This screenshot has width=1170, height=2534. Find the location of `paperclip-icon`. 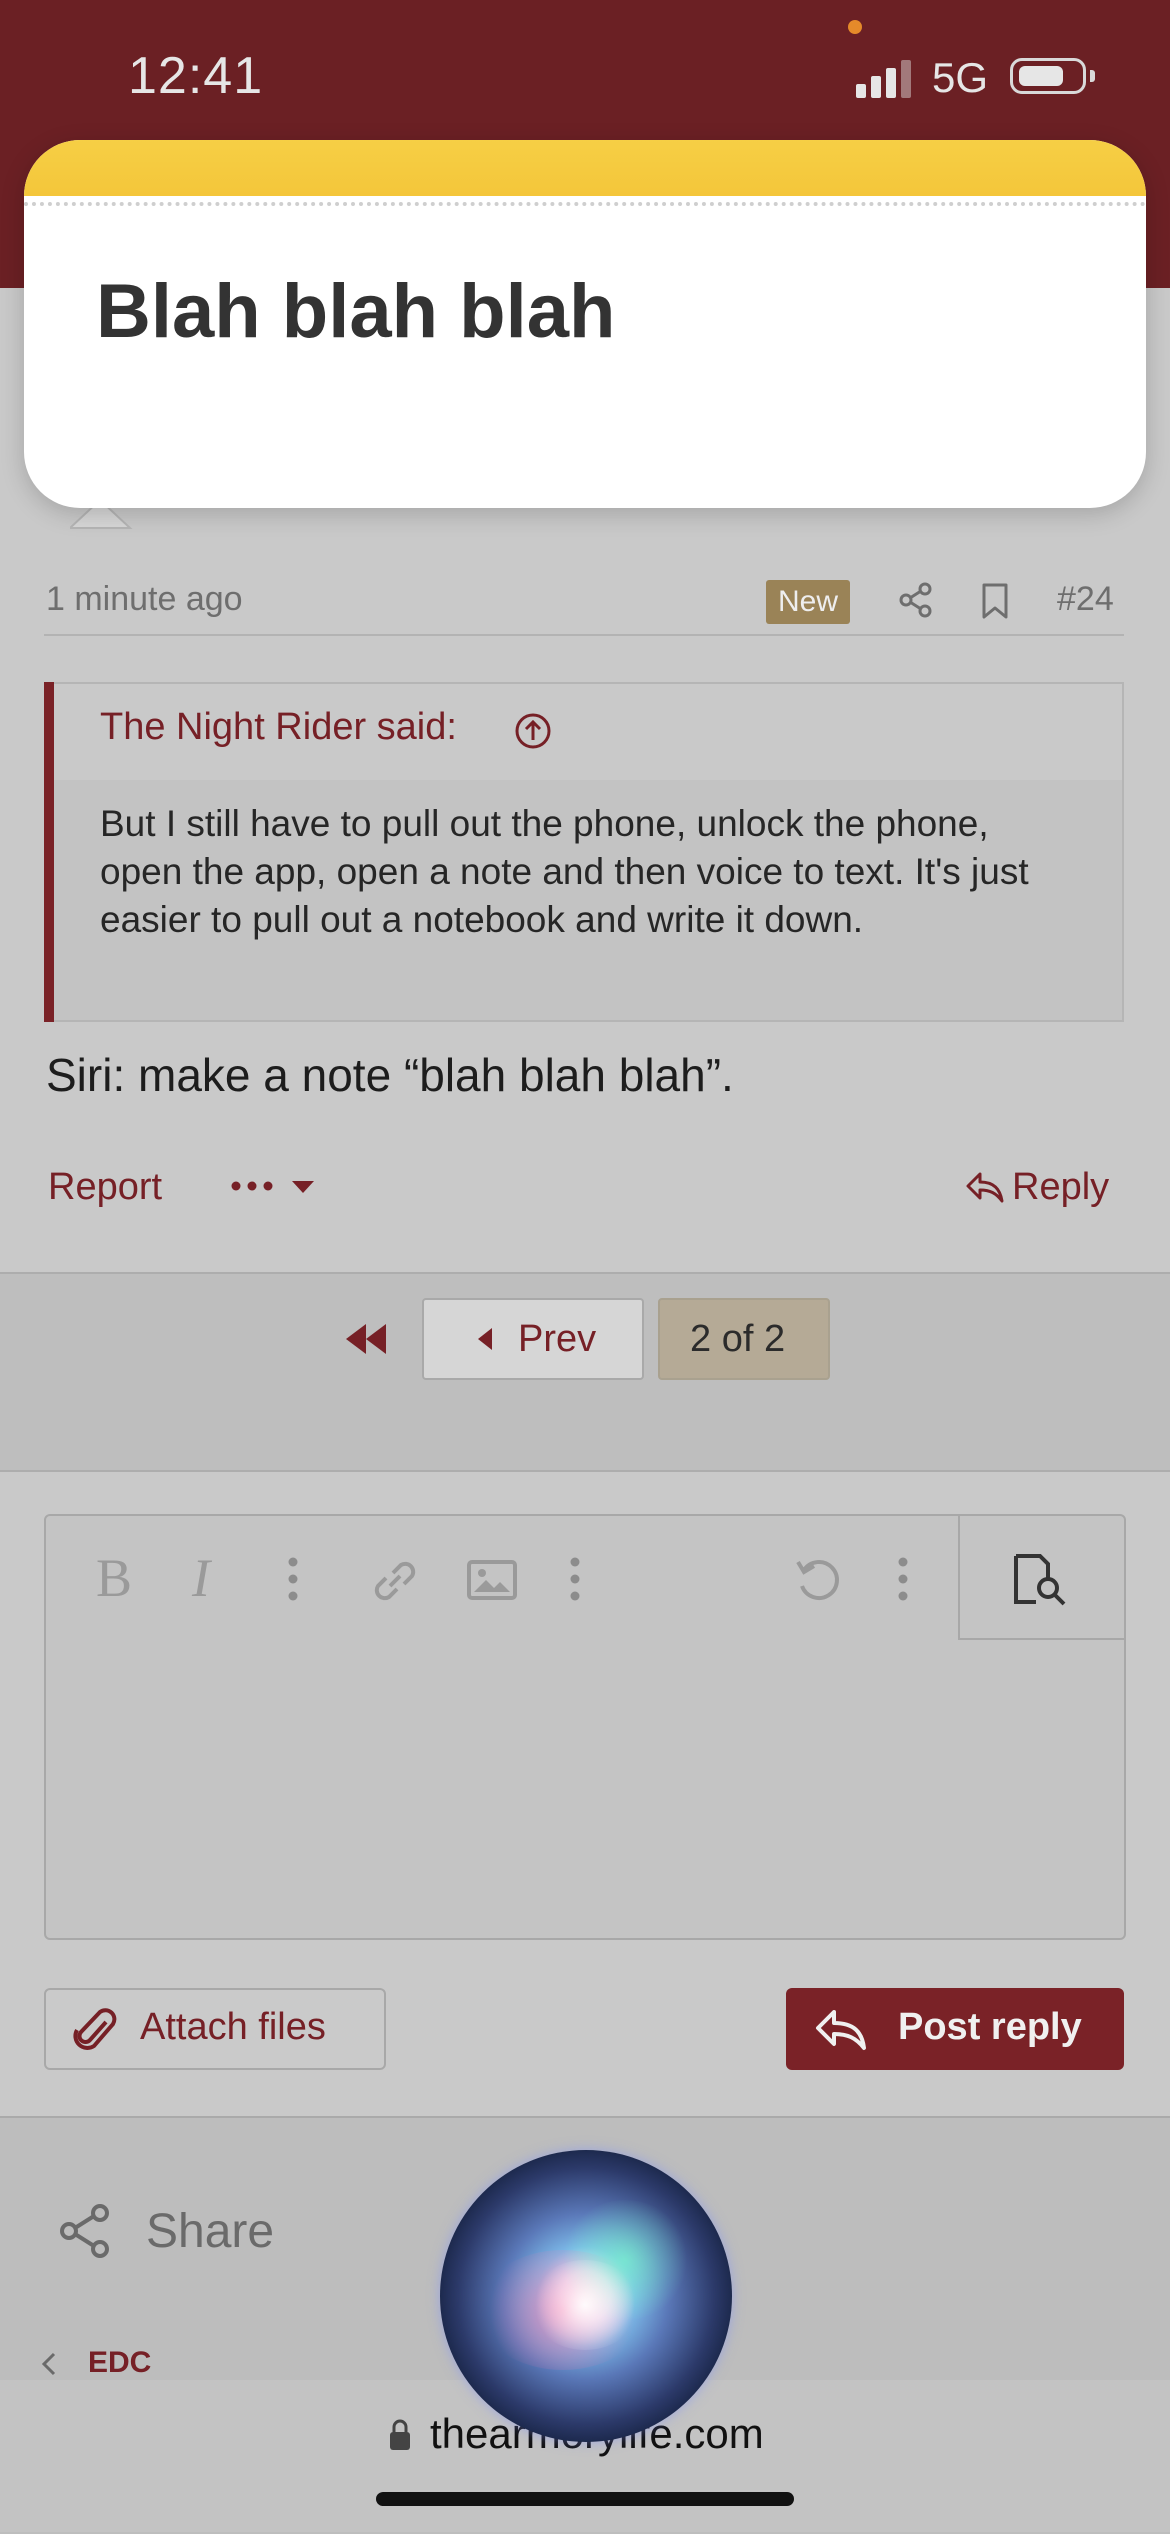

paperclip-icon is located at coordinates (95, 2029).